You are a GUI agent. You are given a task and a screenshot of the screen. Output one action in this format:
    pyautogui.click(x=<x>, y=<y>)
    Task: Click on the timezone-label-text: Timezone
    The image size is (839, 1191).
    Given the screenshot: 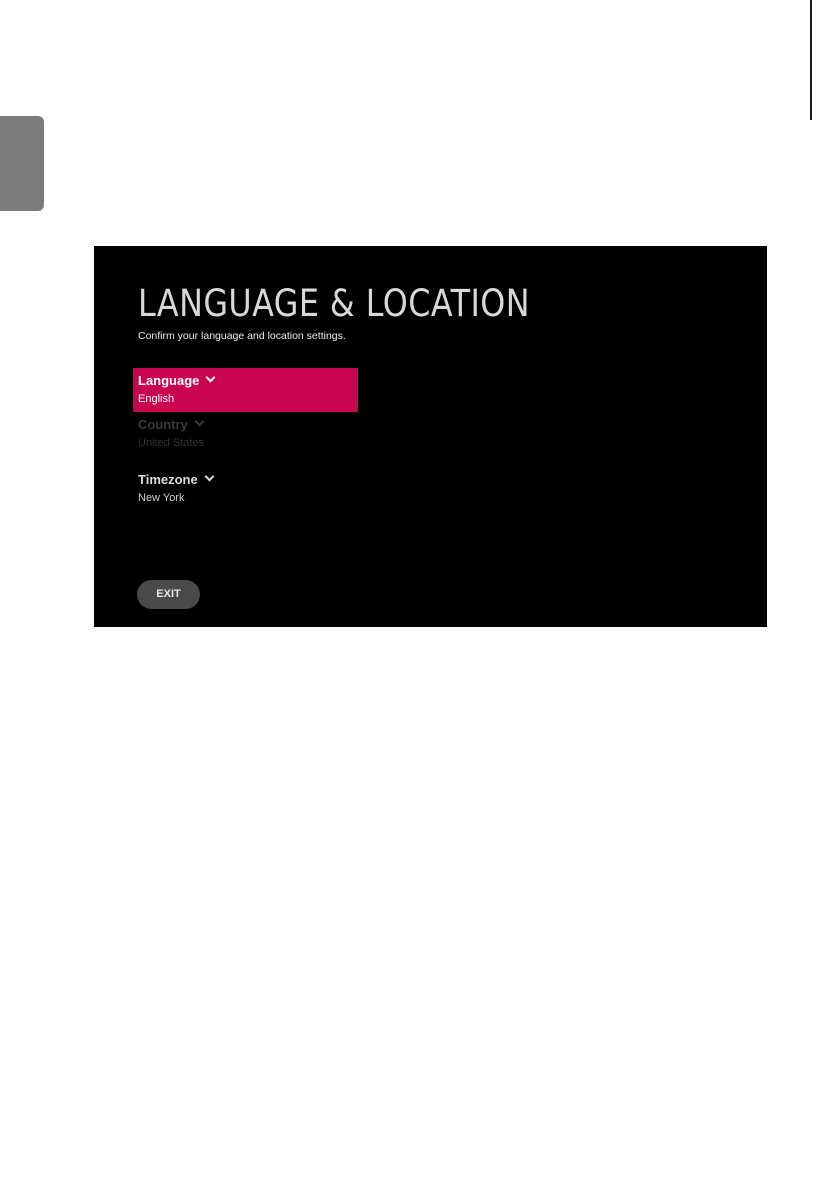 What is the action you would take?
    pyautogui.click(x=168, y=479)
    